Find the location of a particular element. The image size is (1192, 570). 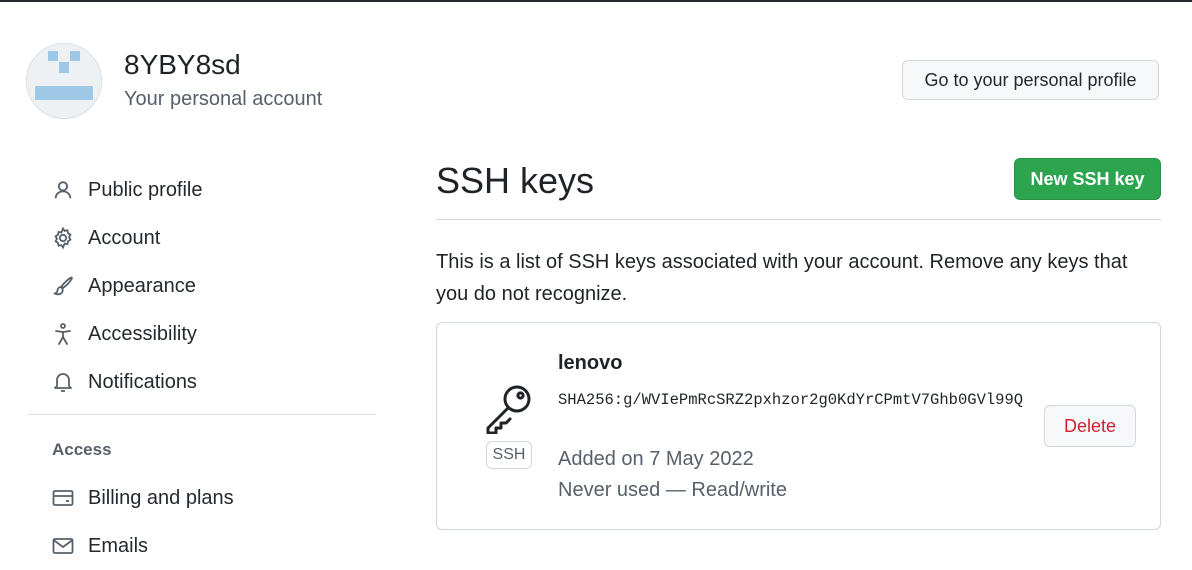

go-to-profile-button: Go to your personal profile is located at coordinates (1030, 80).